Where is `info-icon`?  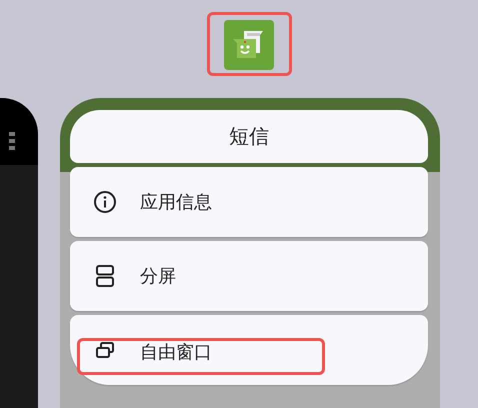 info-icon is located at coordinates (105, 202).